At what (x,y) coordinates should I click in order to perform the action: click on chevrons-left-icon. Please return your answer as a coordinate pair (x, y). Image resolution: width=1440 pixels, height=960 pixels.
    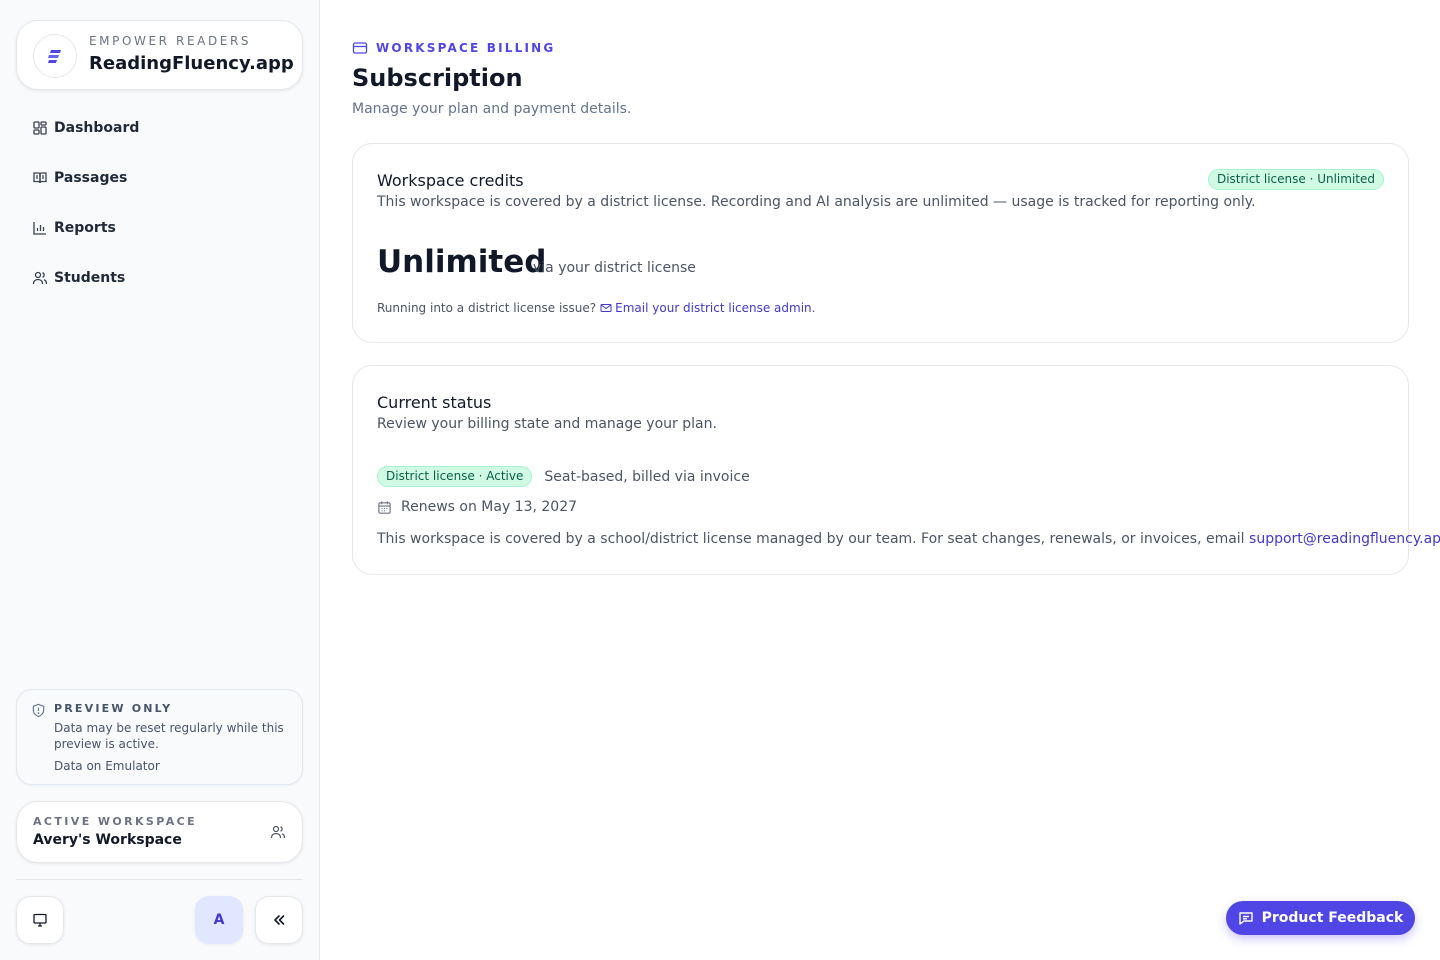
    Looking at the image, I should click on (279, 920).